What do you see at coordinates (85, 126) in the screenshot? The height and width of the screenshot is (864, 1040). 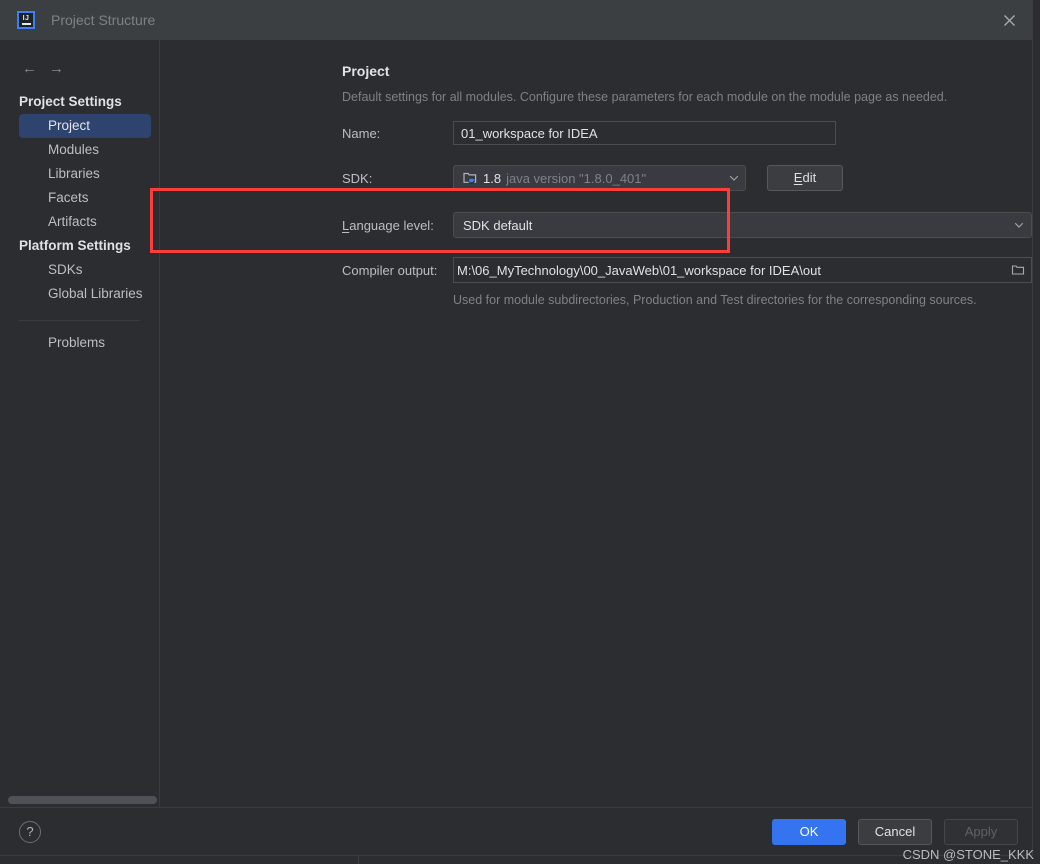 I see `sidebar-item-project: Project` at bounding box center [85, 126].